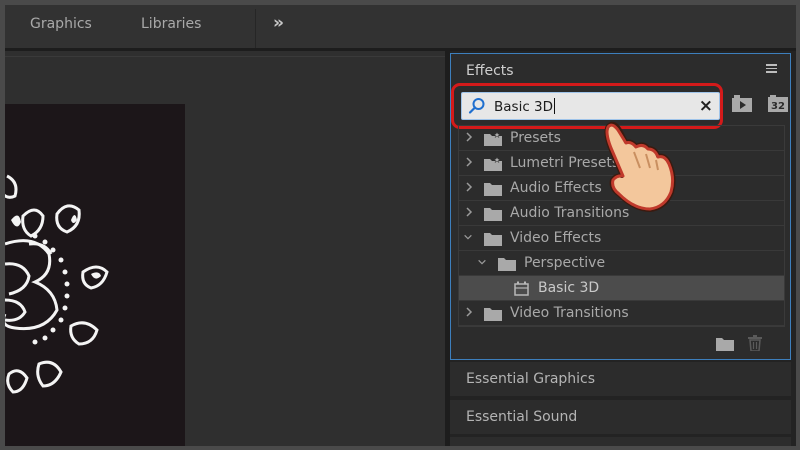  Describe the element at coordinates (621, 238) in the screenshot. I see `tree-item-video-effects: Video Effects` at that location.